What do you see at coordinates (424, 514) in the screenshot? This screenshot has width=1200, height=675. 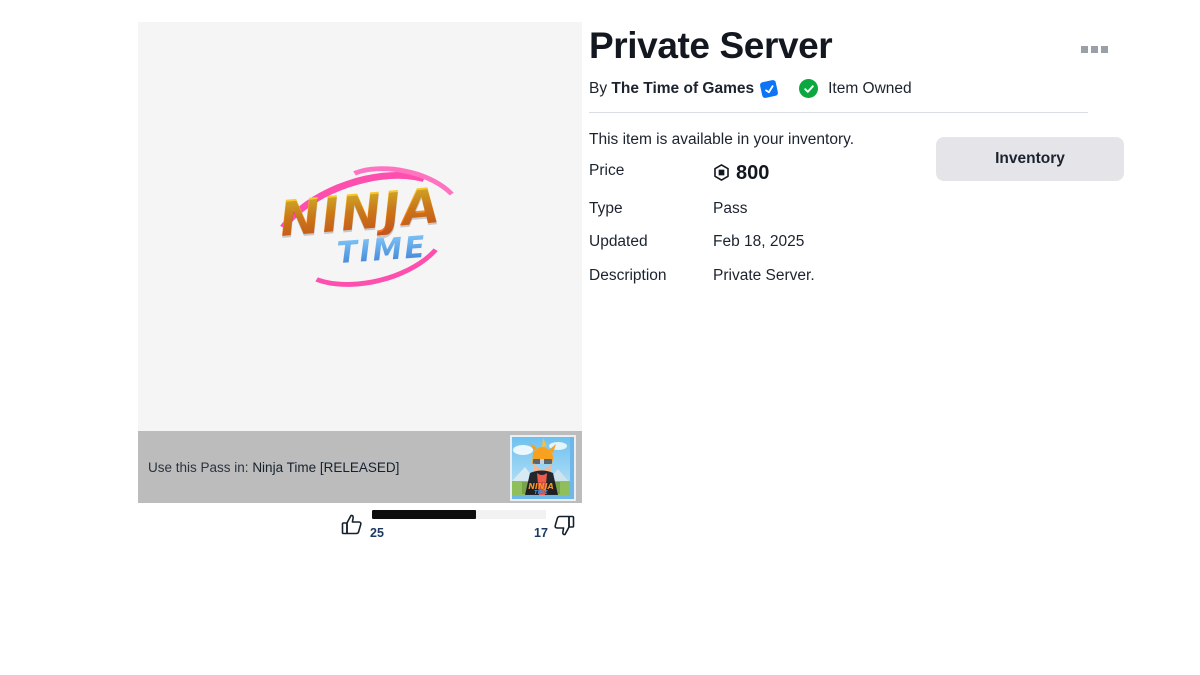 I see `vote-ratio-fill` at bounding box center [424, 514].